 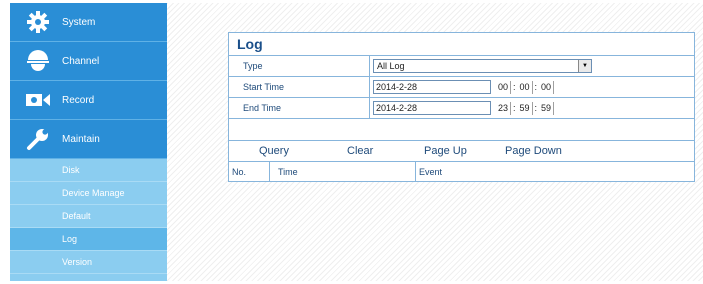 I want to click on page-down-button: Page Down, so click(x=533, y=151).